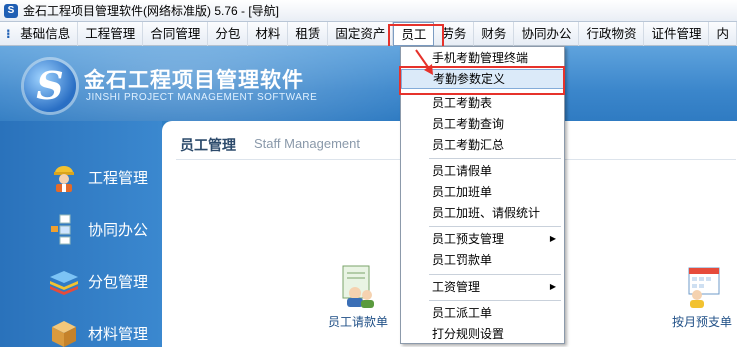 This screenshot has height=347, width=737. I want to click on menu-lease: 租赁, so click(308, 33).